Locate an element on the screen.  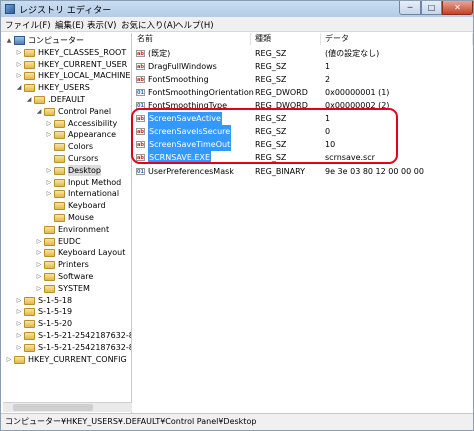
tree-item: ▷ S-1-5-20 is located at coordinates (67, 323).